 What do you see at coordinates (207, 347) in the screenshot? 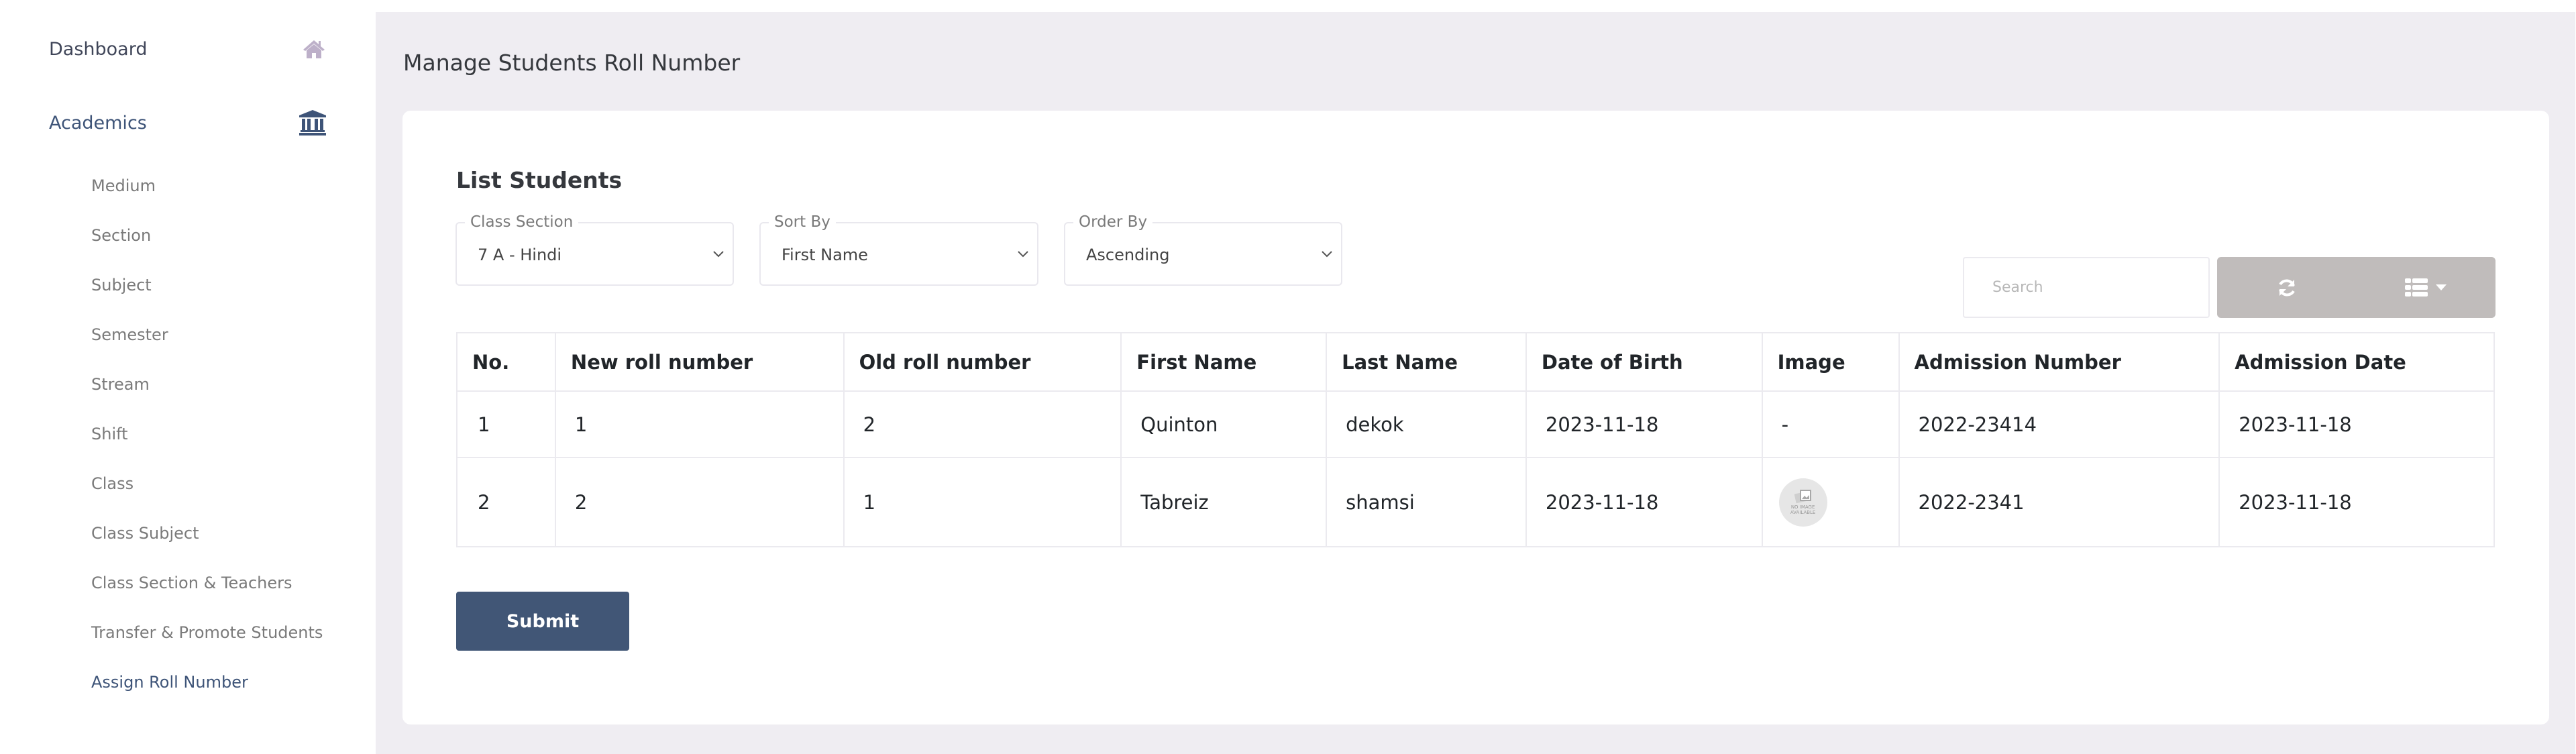
I see `sidebar-item-semester: Semester` at bounding box center [207, 347].